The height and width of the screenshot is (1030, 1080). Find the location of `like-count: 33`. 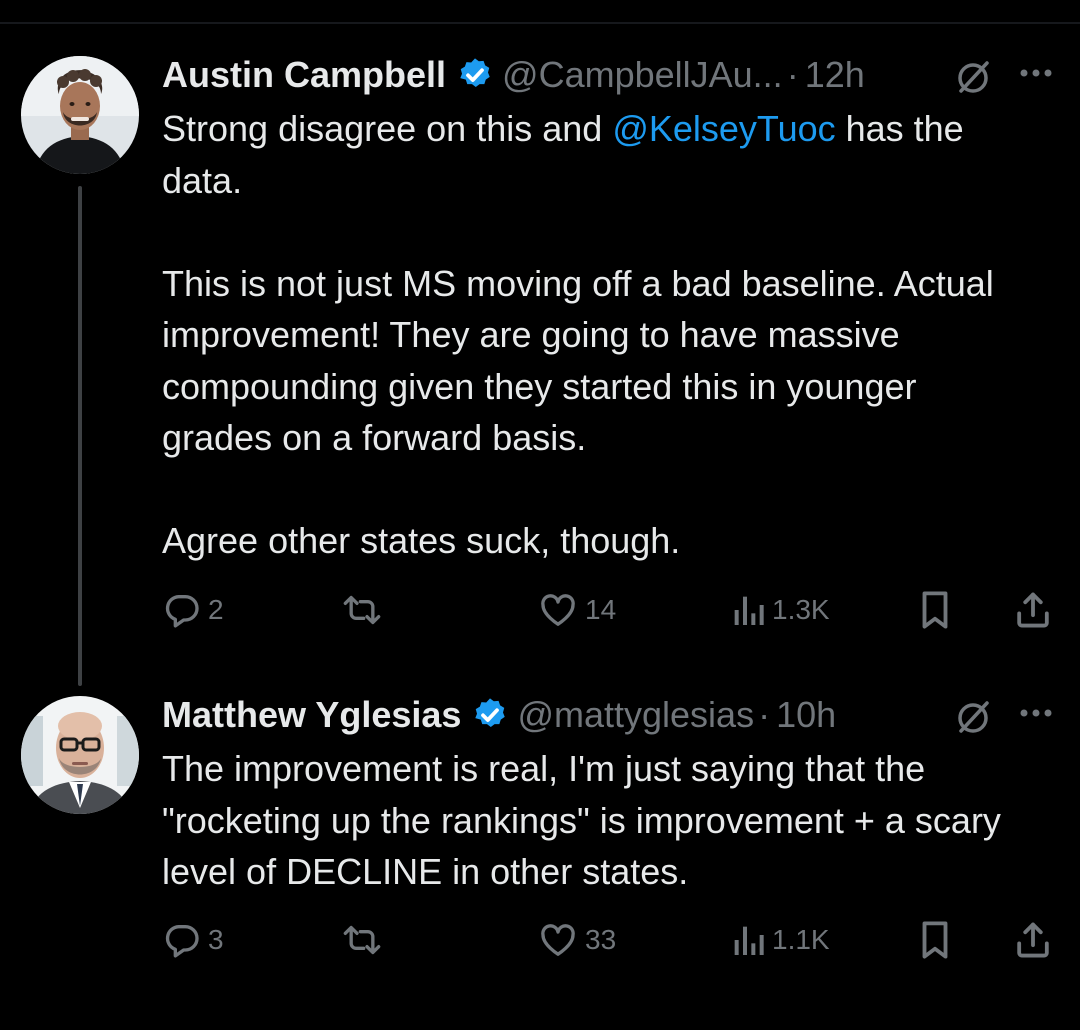

like-count: 33 is located at coordinates (601, 939).